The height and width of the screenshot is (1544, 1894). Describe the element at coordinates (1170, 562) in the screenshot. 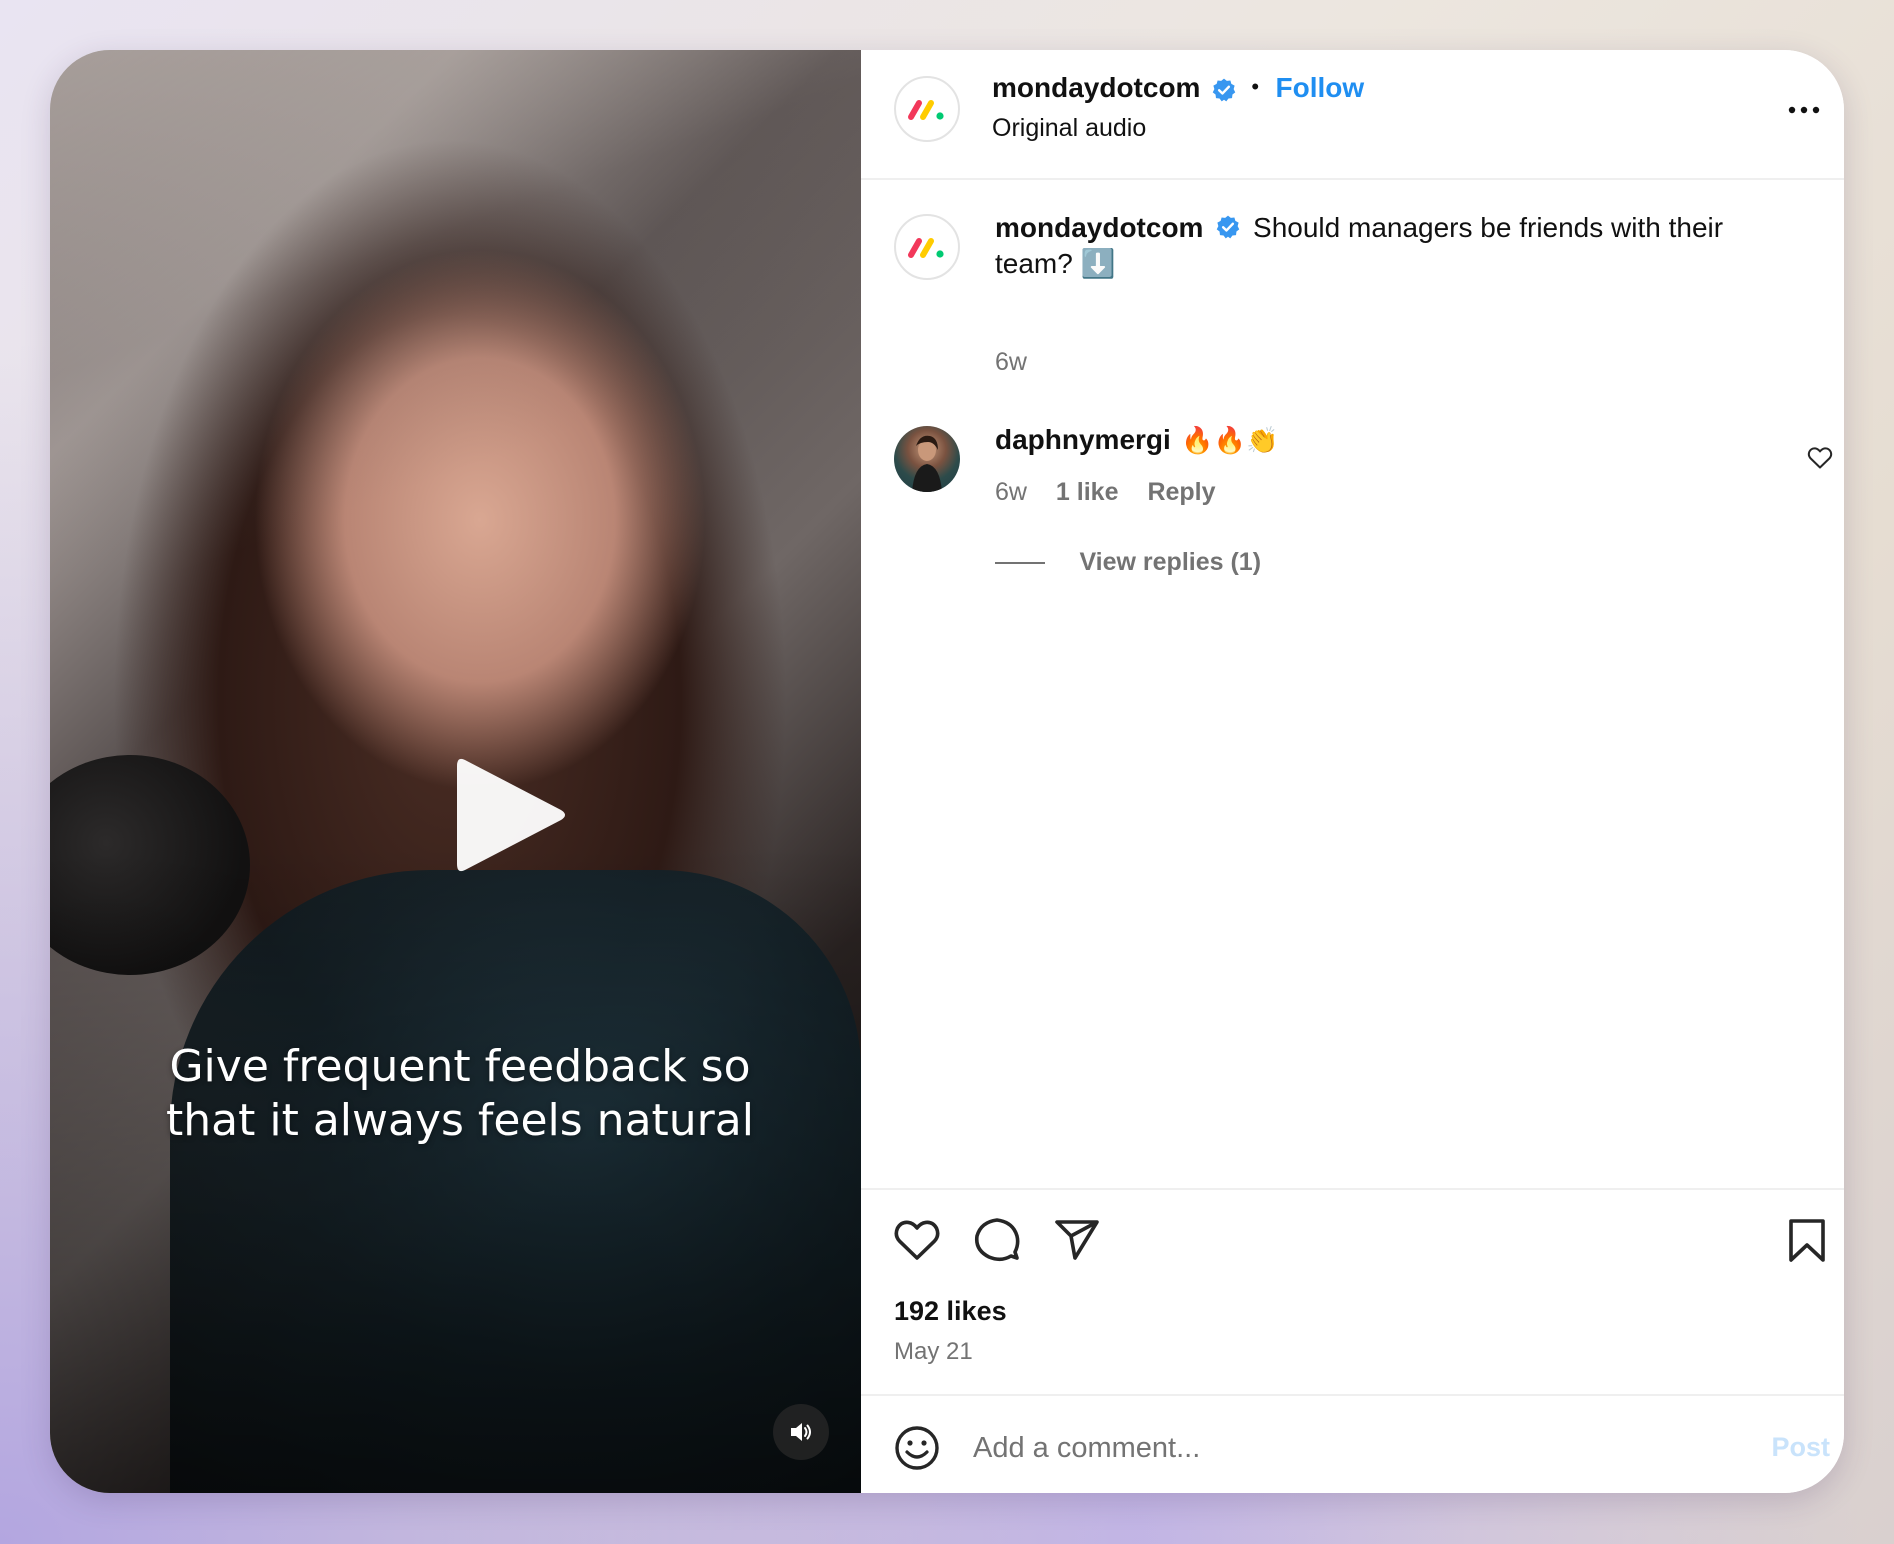

I see `view-replies-label: View replies (1)` at that location.